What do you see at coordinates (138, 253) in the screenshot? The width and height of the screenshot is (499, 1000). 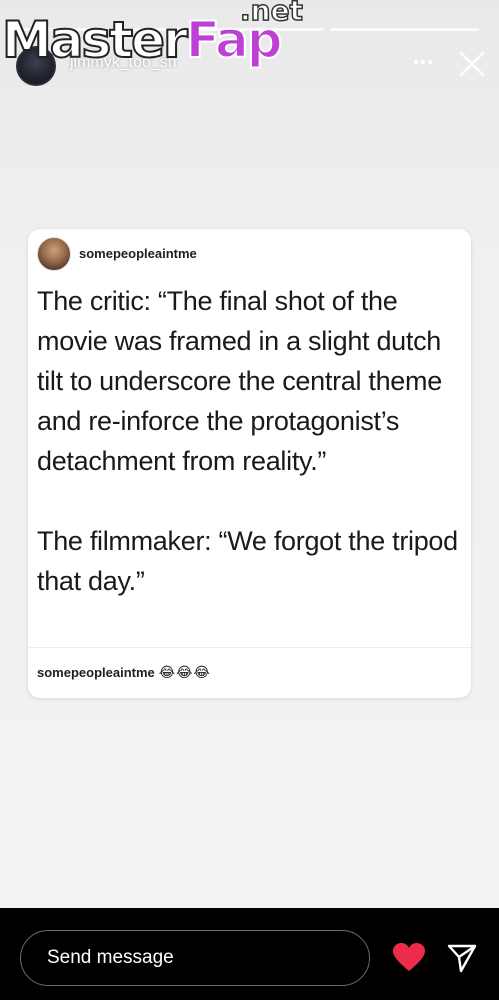 I see `post-username: somepeopleaintme` at bounding box center [138, 253].